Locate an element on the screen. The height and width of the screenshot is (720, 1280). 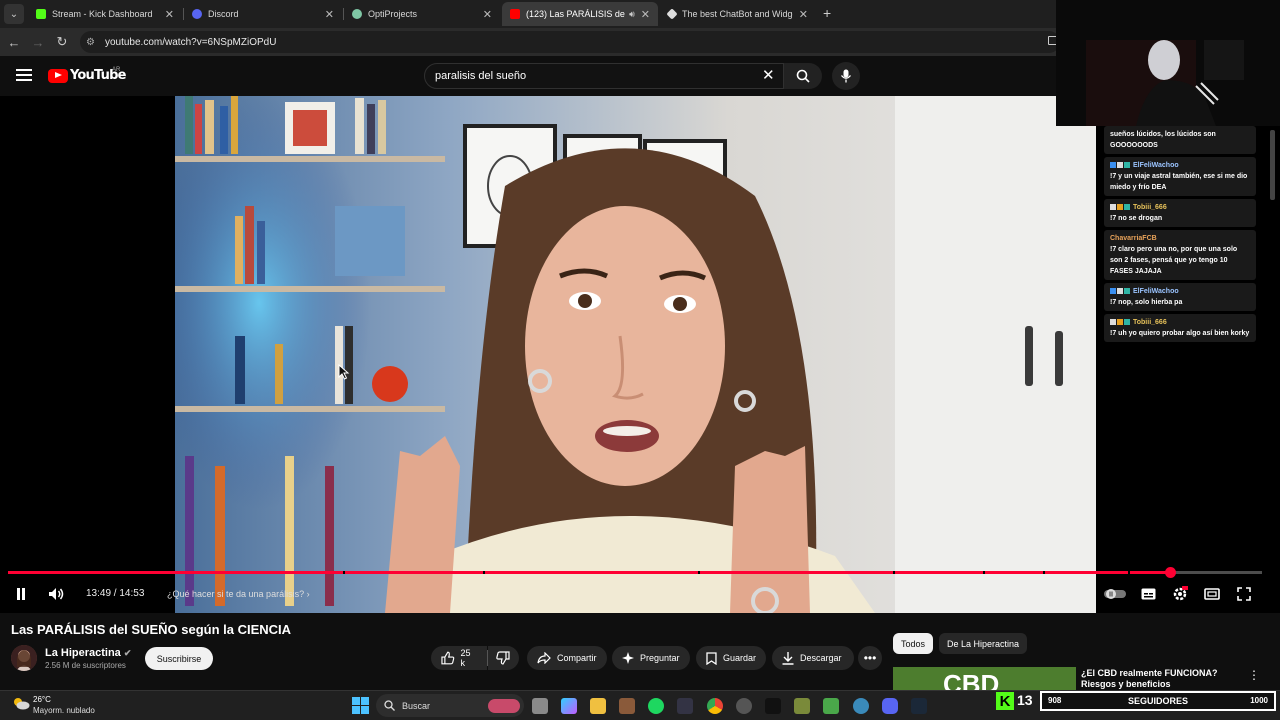
windows-icon is located at coordinates (360, 705).